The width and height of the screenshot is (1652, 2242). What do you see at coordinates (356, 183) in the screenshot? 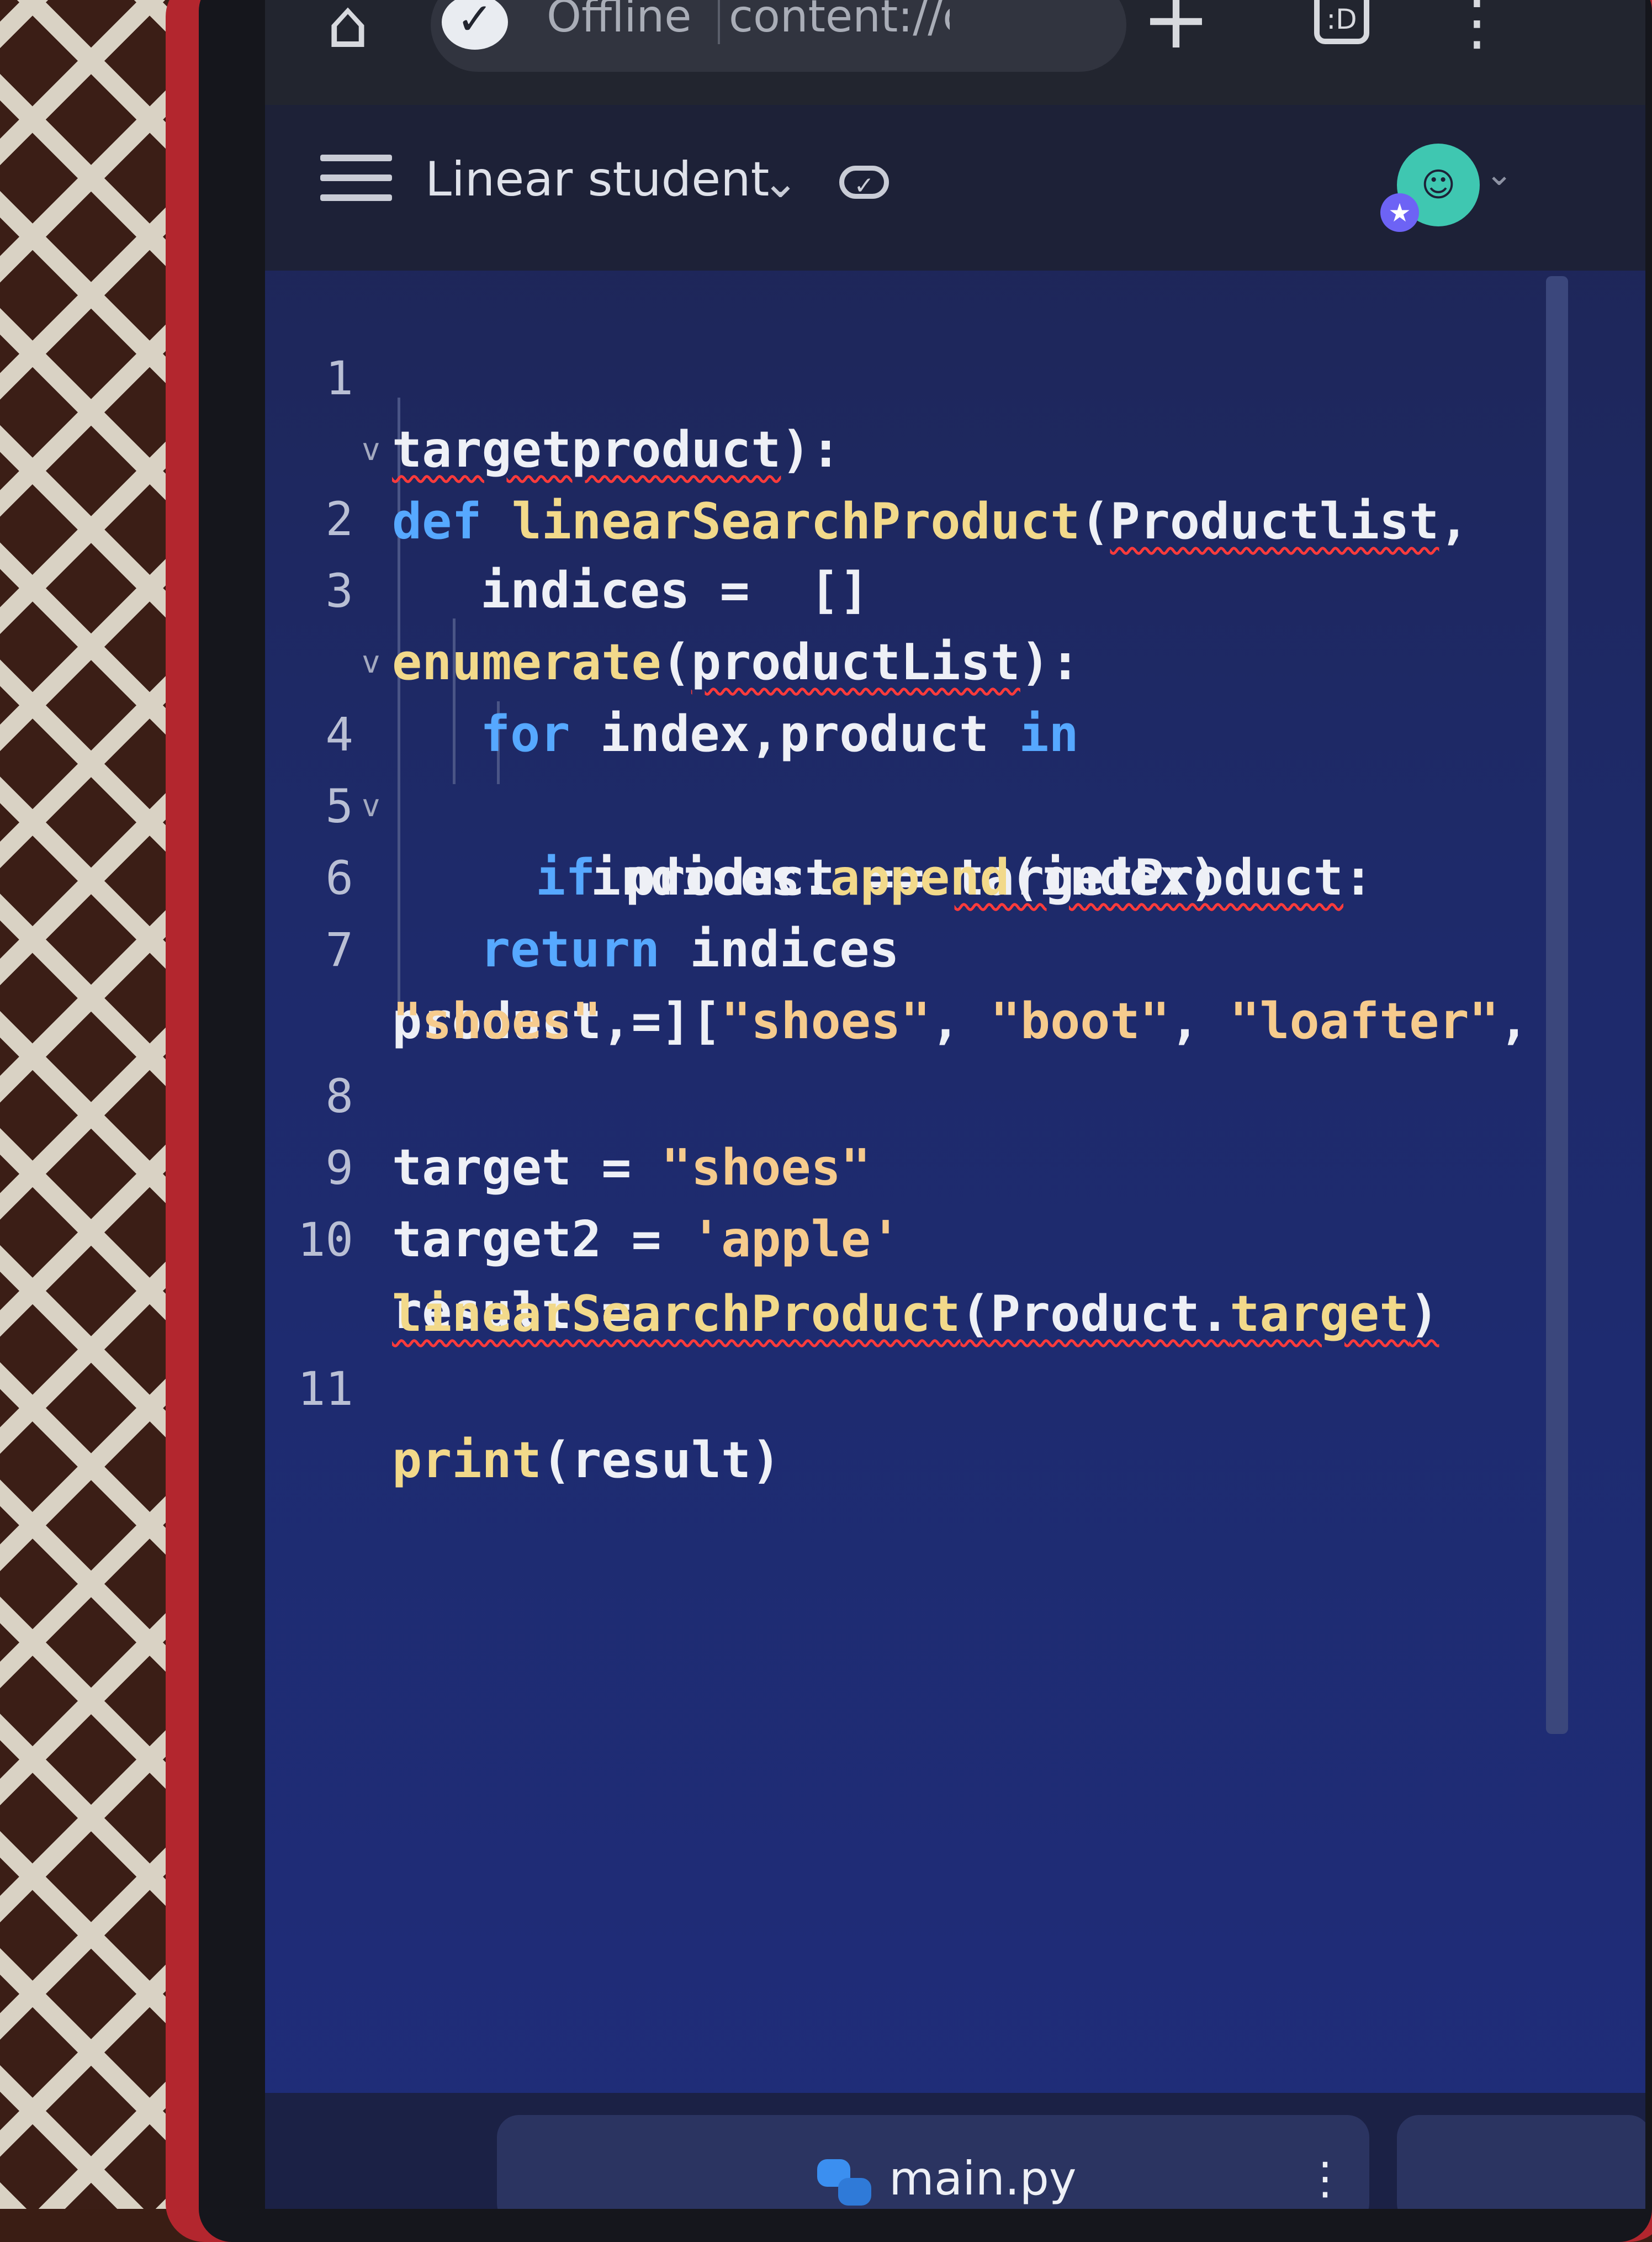
I see `hamburger-icon` at bounding box center [356, 183].